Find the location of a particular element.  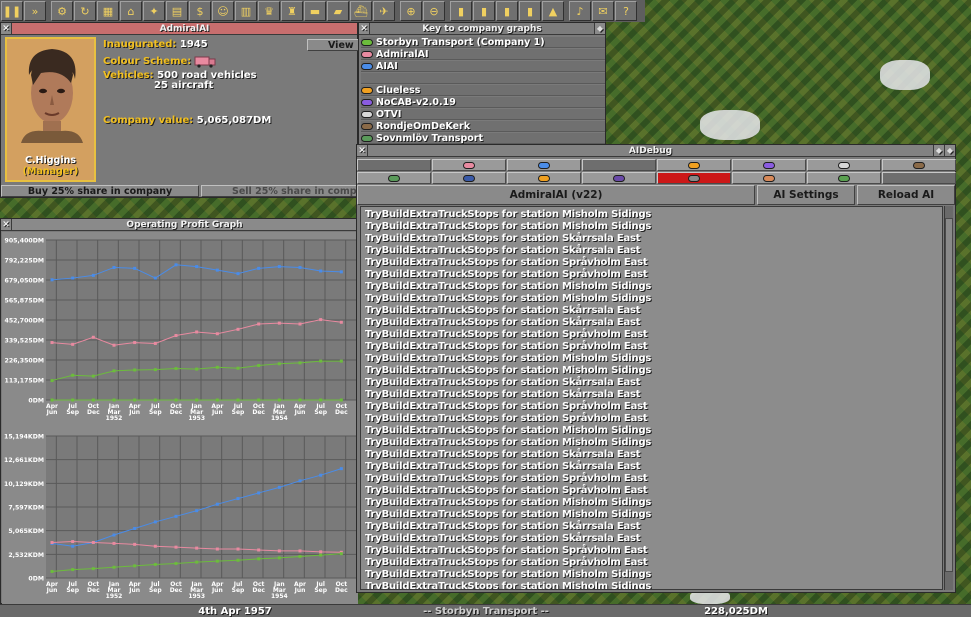

station-list-icon: ▤ is located at coordinates (177, 11).